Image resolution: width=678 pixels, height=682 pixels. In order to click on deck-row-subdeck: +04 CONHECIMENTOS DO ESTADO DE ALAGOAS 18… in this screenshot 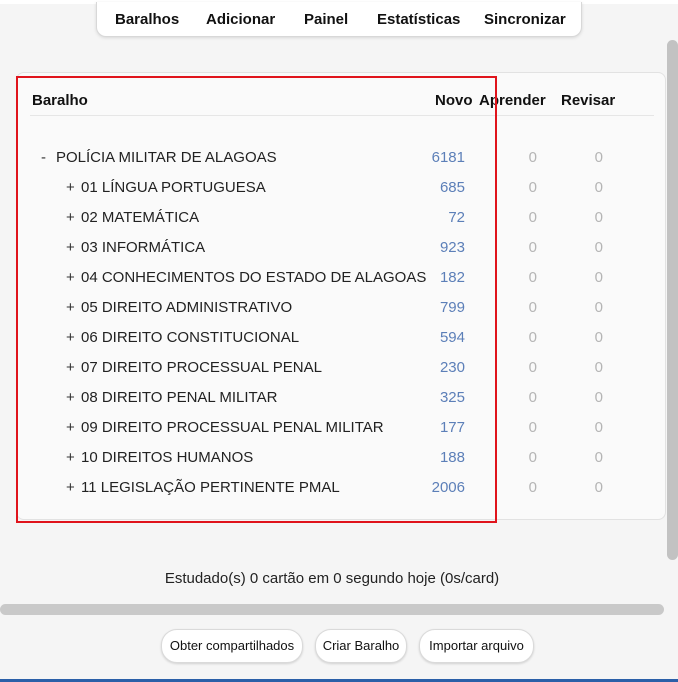, I will do `click(339, 283)`.